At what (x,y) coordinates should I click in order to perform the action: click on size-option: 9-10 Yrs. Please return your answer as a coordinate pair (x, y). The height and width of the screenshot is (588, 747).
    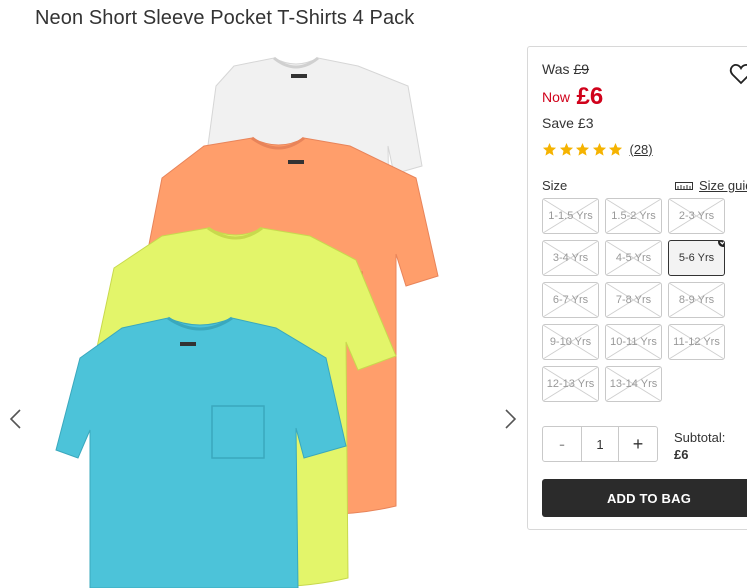
    Looking at the image, I should click on (570, 342).